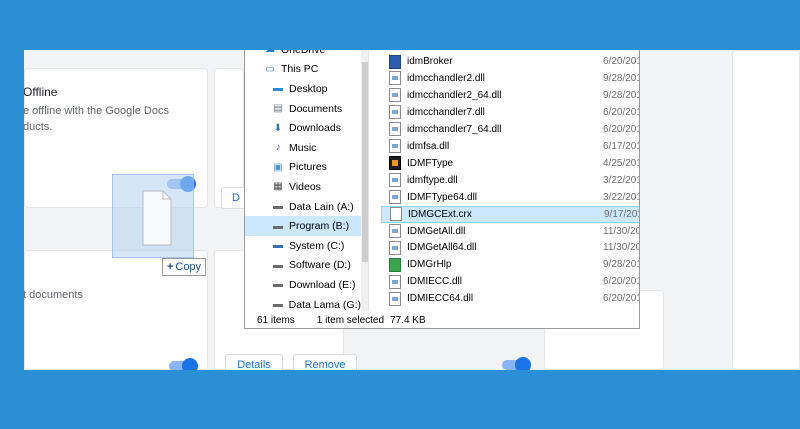 The height and width of the screenshot is (429, 800). I want to click on extension-card-partial: D, so click(232, 138).